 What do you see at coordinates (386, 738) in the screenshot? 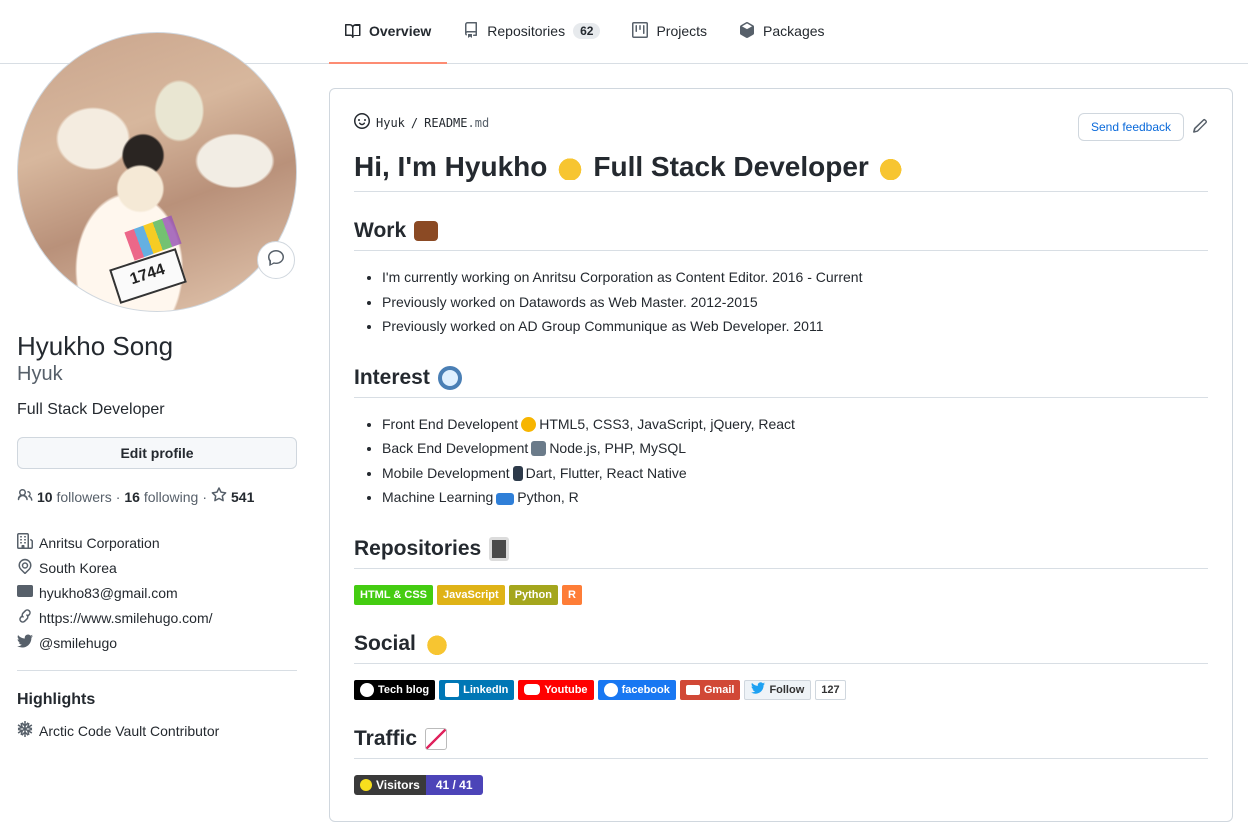
I see `traffic-title: Traffic` at bounding box center [386, 738].